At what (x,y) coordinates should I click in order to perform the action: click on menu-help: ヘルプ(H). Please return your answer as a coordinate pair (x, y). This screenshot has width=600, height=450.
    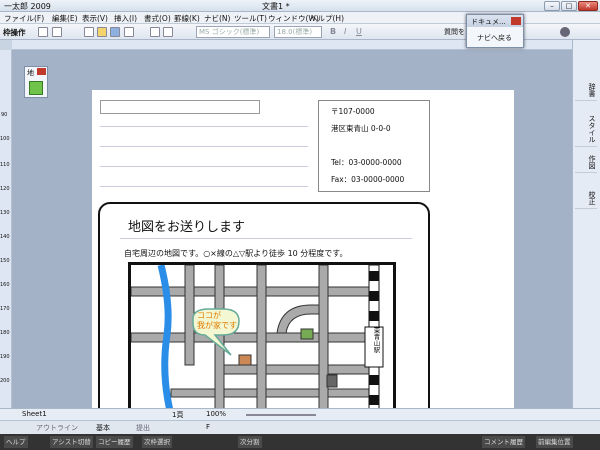
    Looking at the image, I should click on (327, 18).